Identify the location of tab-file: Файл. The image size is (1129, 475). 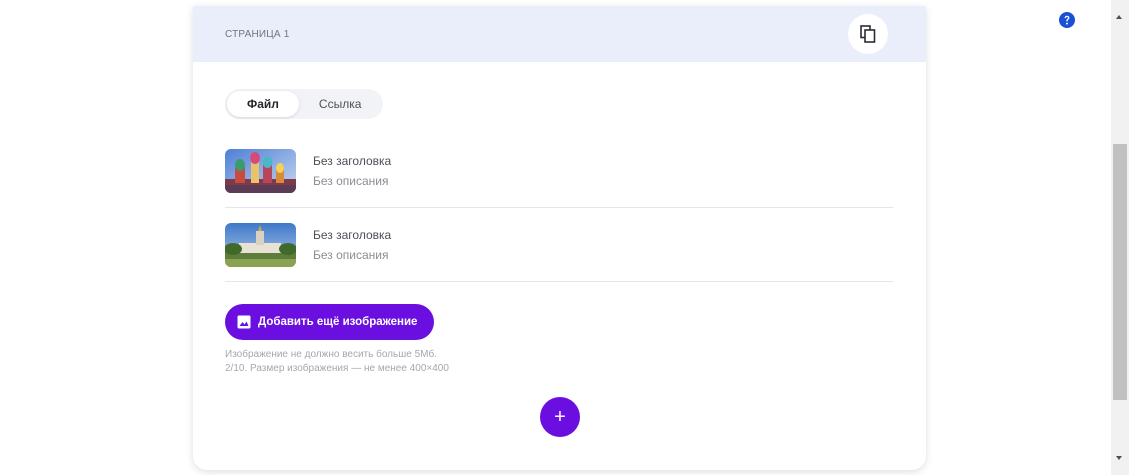
(263, 104).